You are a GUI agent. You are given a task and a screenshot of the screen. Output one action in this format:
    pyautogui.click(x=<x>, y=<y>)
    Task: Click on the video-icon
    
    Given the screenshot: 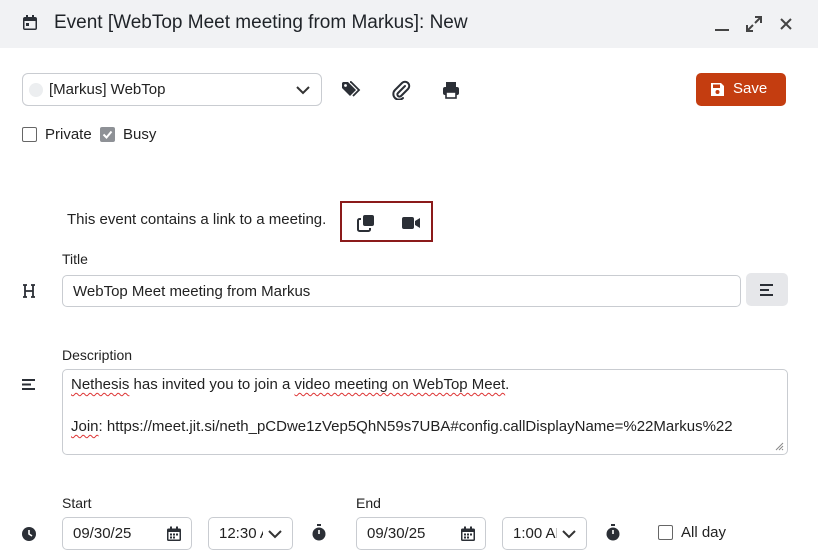 What is the action you would take?
    pyautogui.click(x=411, y=223)
    